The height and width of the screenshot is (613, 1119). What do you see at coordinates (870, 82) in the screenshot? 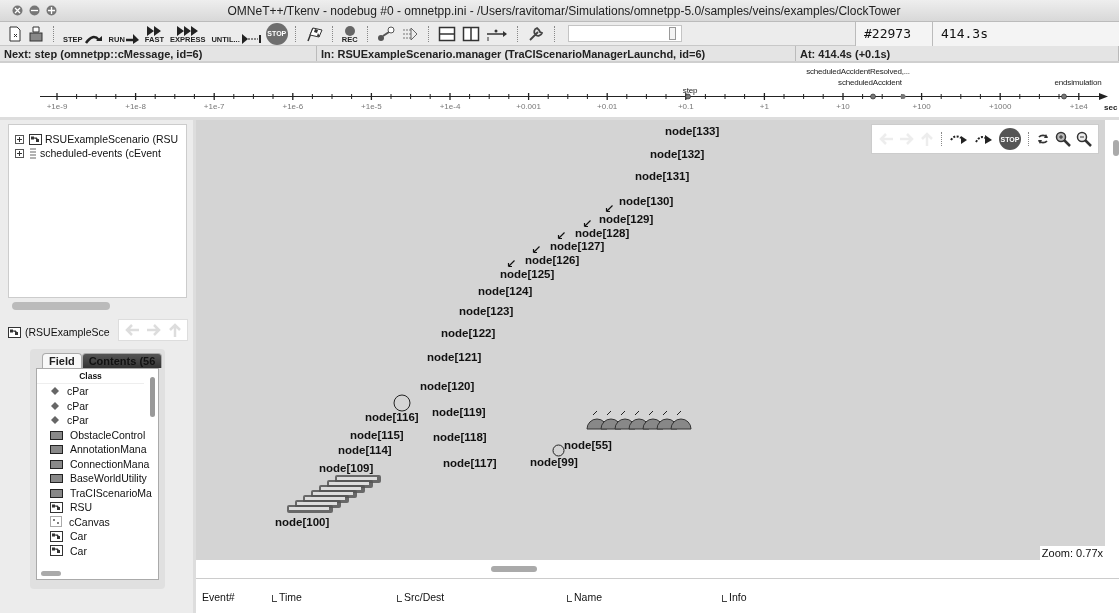
I see `event-label: scheduledAccident` at bounding box center [870, 82].